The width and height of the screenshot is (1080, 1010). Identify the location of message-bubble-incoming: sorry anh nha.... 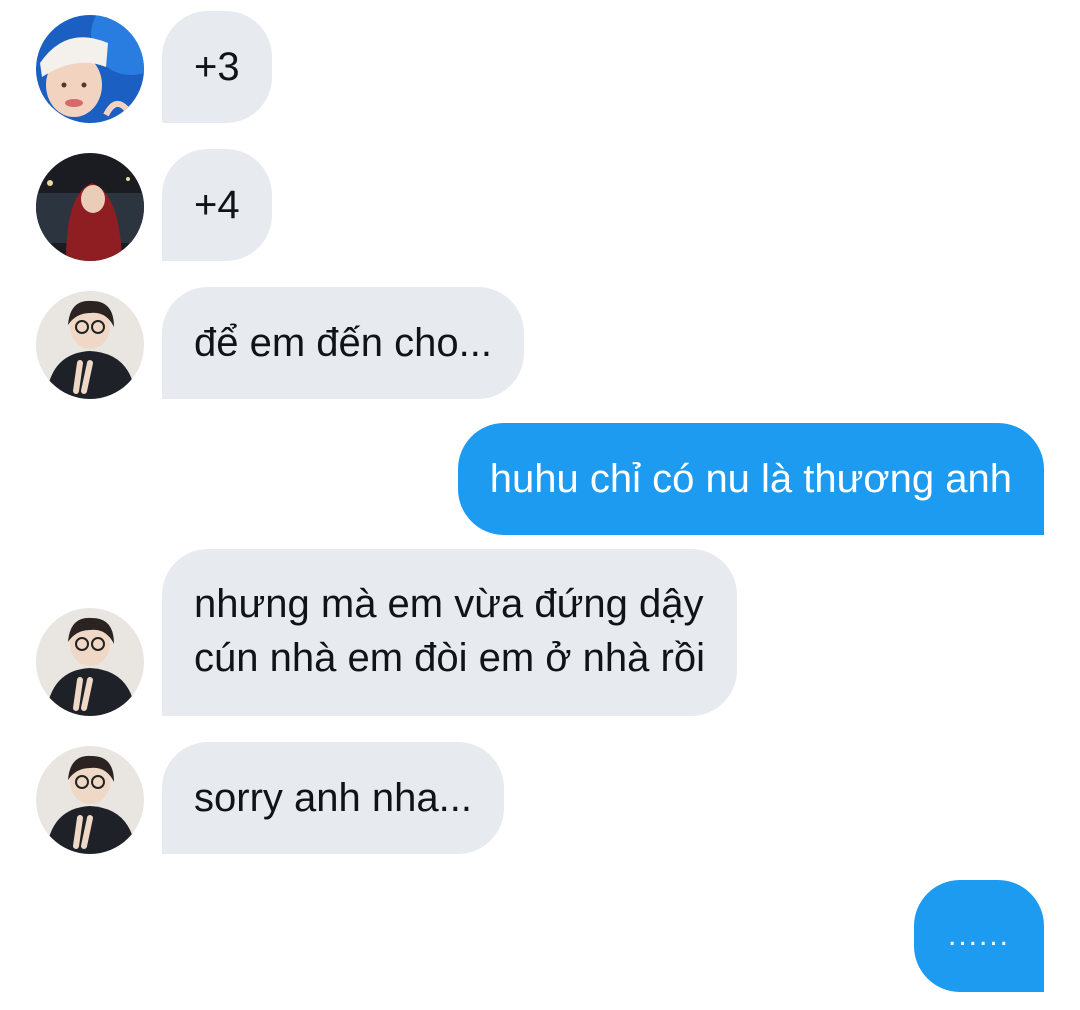
(333, 798).